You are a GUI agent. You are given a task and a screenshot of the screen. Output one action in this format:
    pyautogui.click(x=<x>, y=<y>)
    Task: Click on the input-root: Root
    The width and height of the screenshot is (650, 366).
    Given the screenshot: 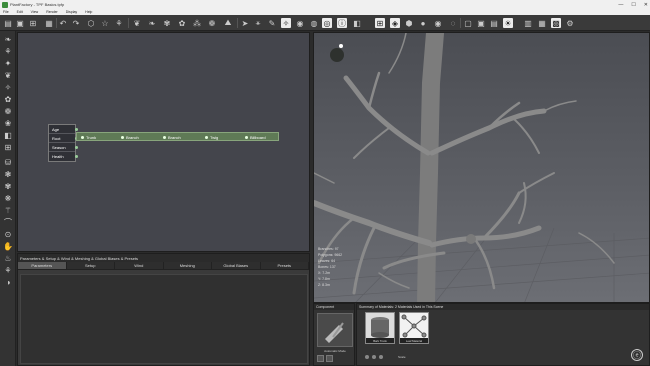 What is the action you would take?
    pyautogui.click(x=63, y=138)
    